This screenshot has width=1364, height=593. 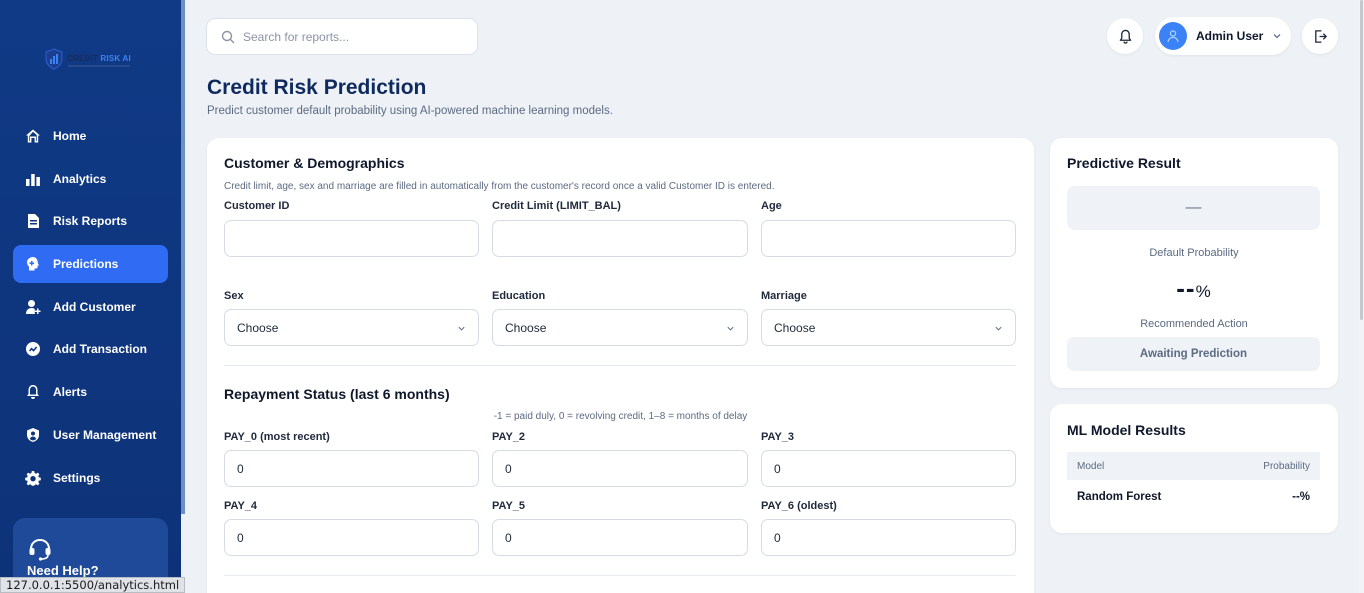 I want to click on sidebar-item-label: Predictions, so click(x=86, y=264).